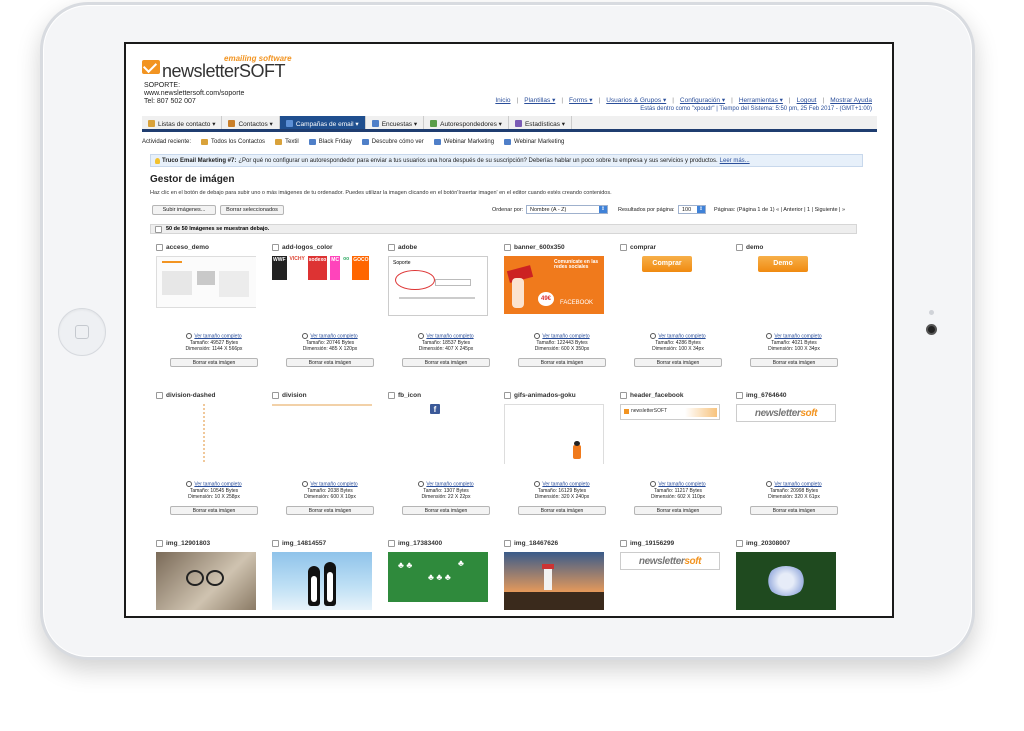 Image resolution: width=1024 pixels, height=731 pixels. I want to click on image-name: img_17383400, so click(420, 543).